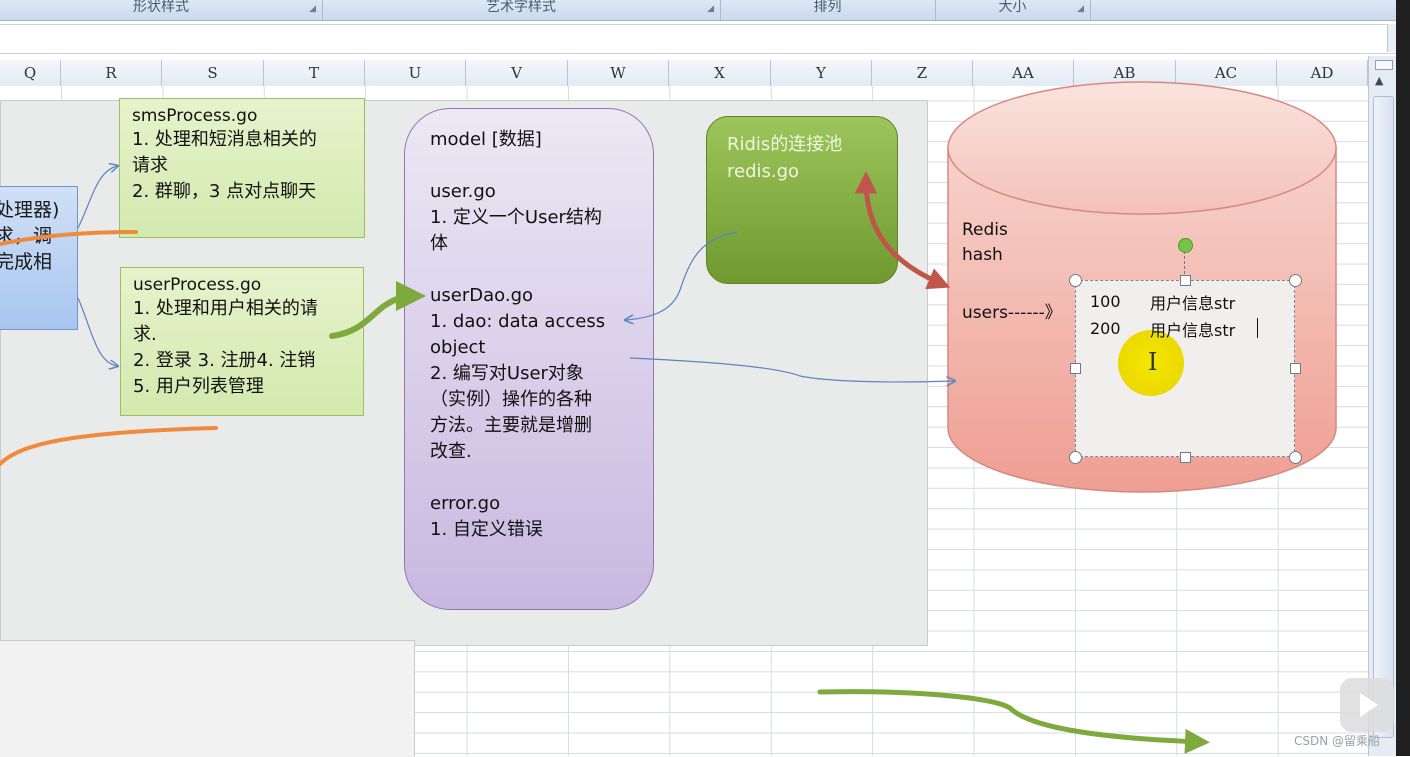 This screenshot has height=757, width=1410. I want to click on play-icon, so click(1367, 705).